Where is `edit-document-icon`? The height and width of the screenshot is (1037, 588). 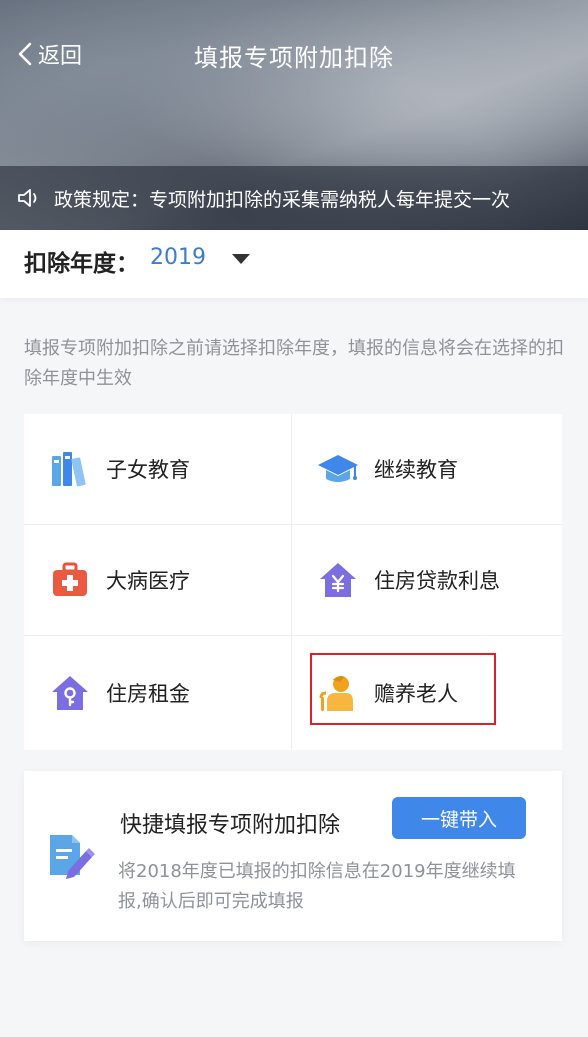 edit-document-icon is located at coordinates (71, 859).